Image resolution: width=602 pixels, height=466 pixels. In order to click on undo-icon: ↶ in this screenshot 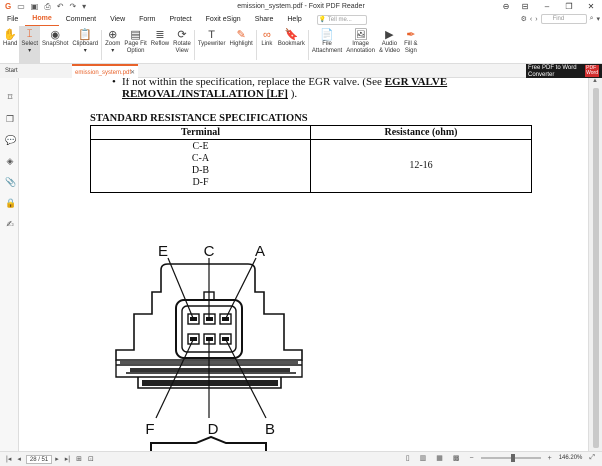, I will do `click(60, 6)`.